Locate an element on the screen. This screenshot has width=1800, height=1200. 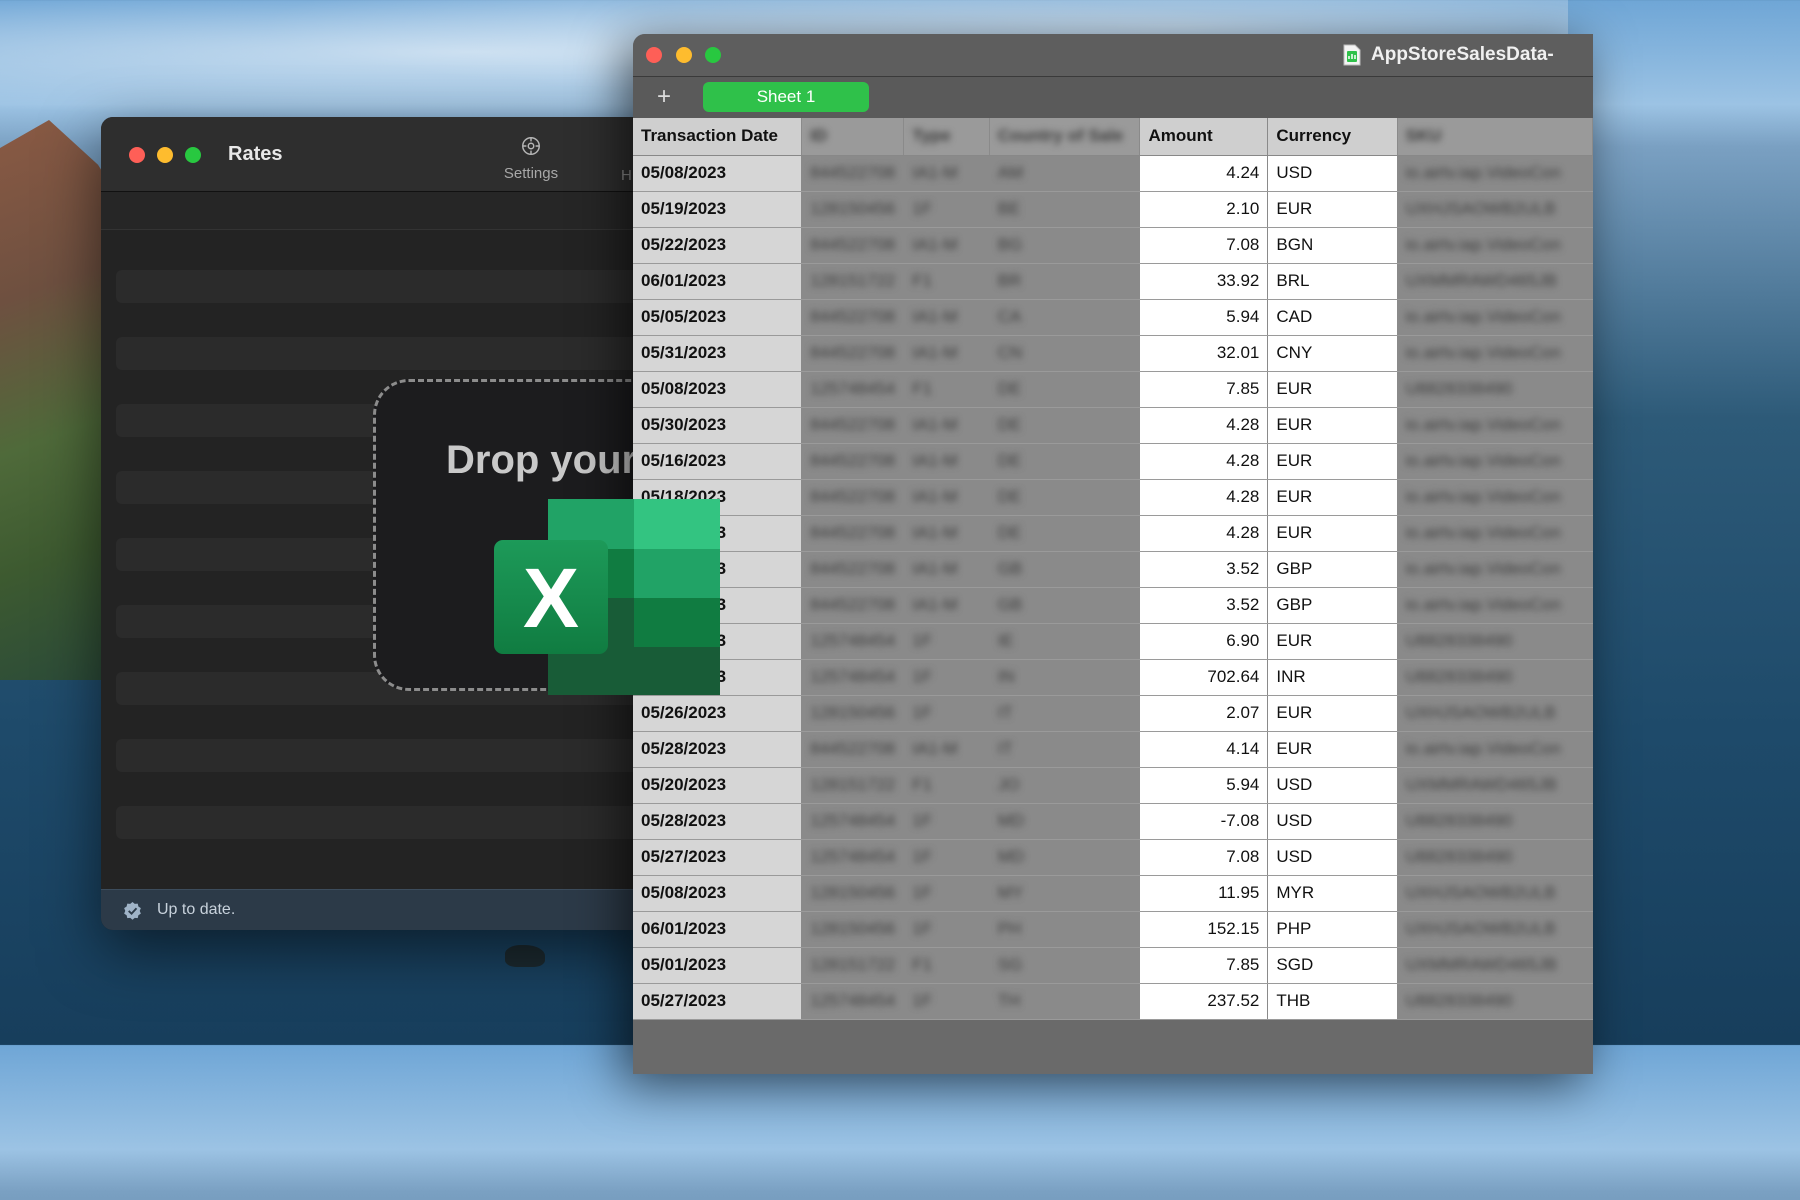
cell-date: 05/19/2023 is located at coordinates (718, 209).